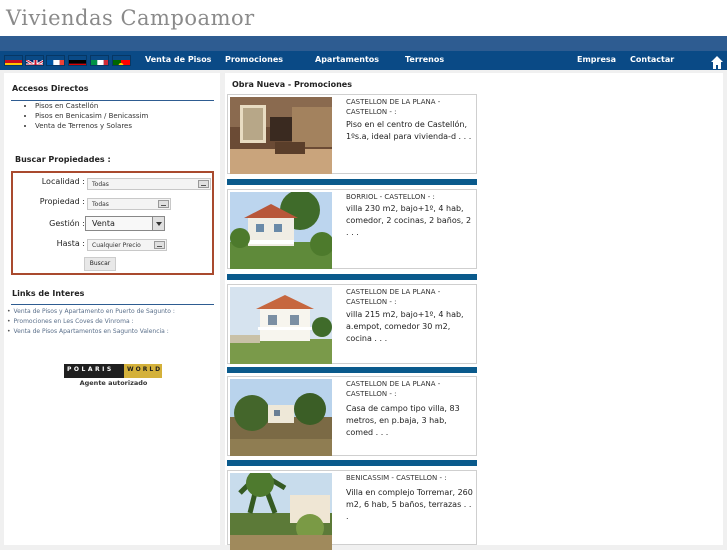 Image resolution: width=727 pixels, height=550 pixels. I want to click on chevron-down-icon, so click(158, 223).